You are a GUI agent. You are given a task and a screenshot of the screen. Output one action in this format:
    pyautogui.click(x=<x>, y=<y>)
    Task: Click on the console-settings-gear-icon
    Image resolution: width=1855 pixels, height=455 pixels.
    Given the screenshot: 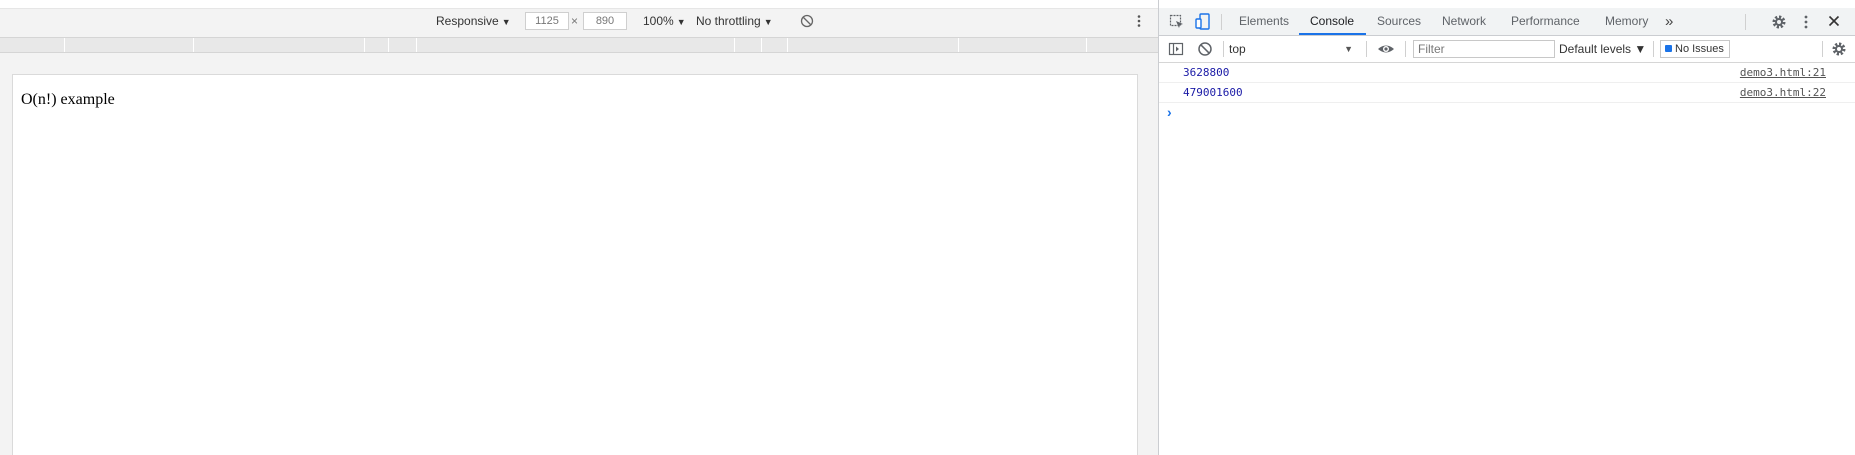 What is the action you would take?
    pyautogui.click(x=1839, y=50)
    